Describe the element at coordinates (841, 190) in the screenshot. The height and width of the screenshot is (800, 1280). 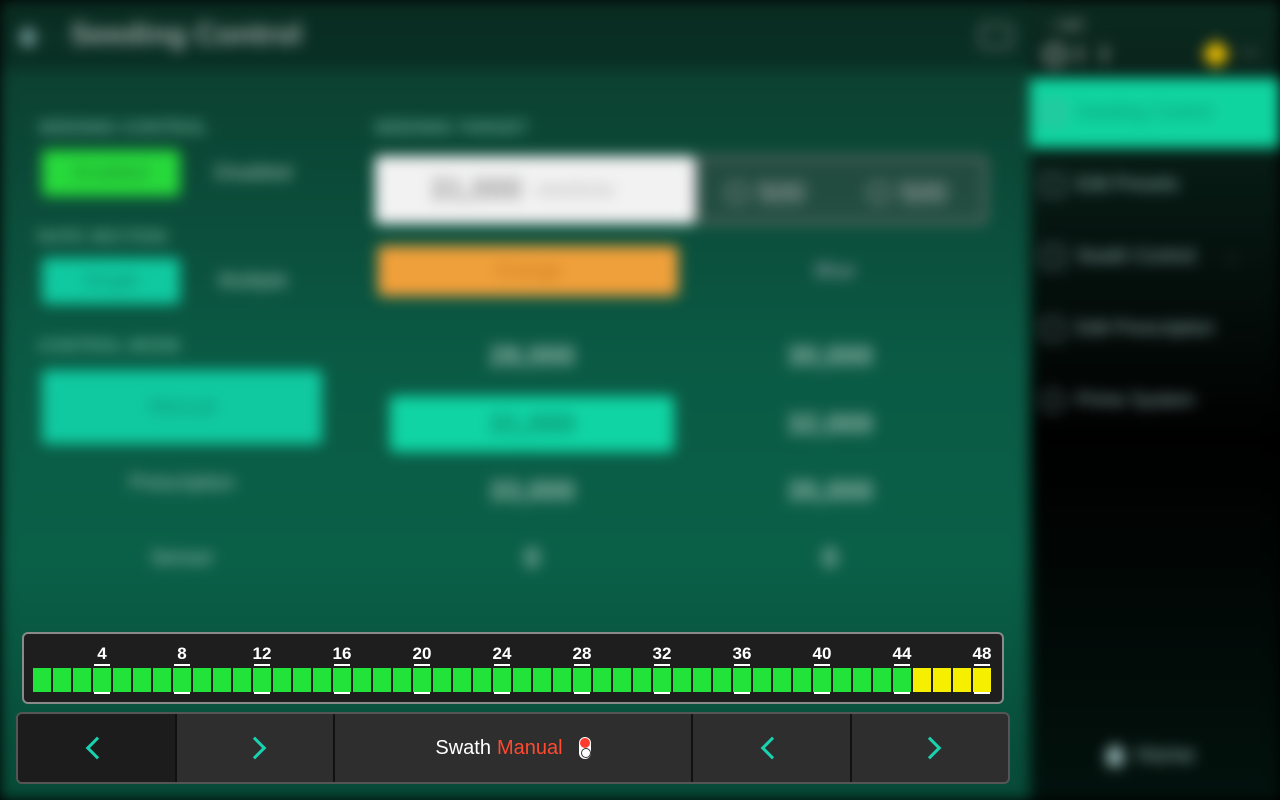
I see `rate-stepper: 500 500` at that location.